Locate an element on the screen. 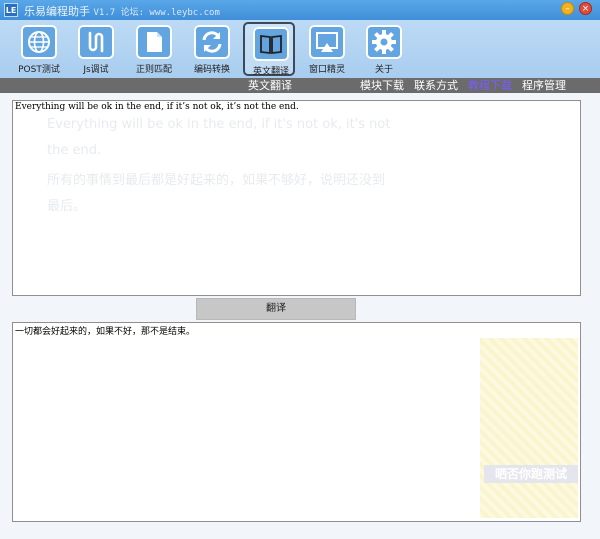 This screenshot has width=600, height=539. document-icon is located at coordinates (154, 42).